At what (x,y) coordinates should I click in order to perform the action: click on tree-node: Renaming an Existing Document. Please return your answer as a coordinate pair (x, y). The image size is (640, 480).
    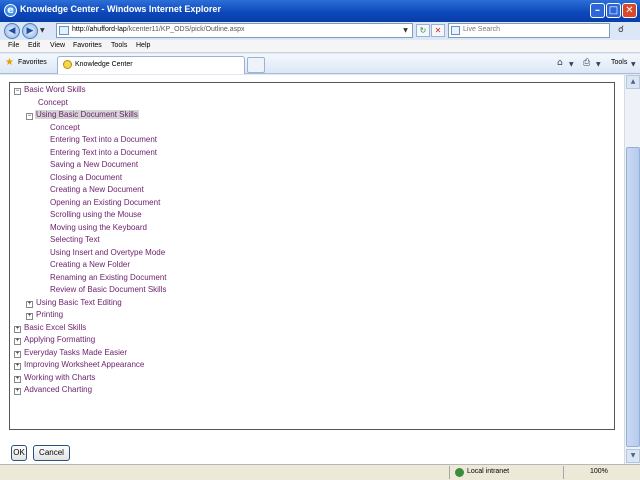
    Looking at the image, I should click on (108, 277).